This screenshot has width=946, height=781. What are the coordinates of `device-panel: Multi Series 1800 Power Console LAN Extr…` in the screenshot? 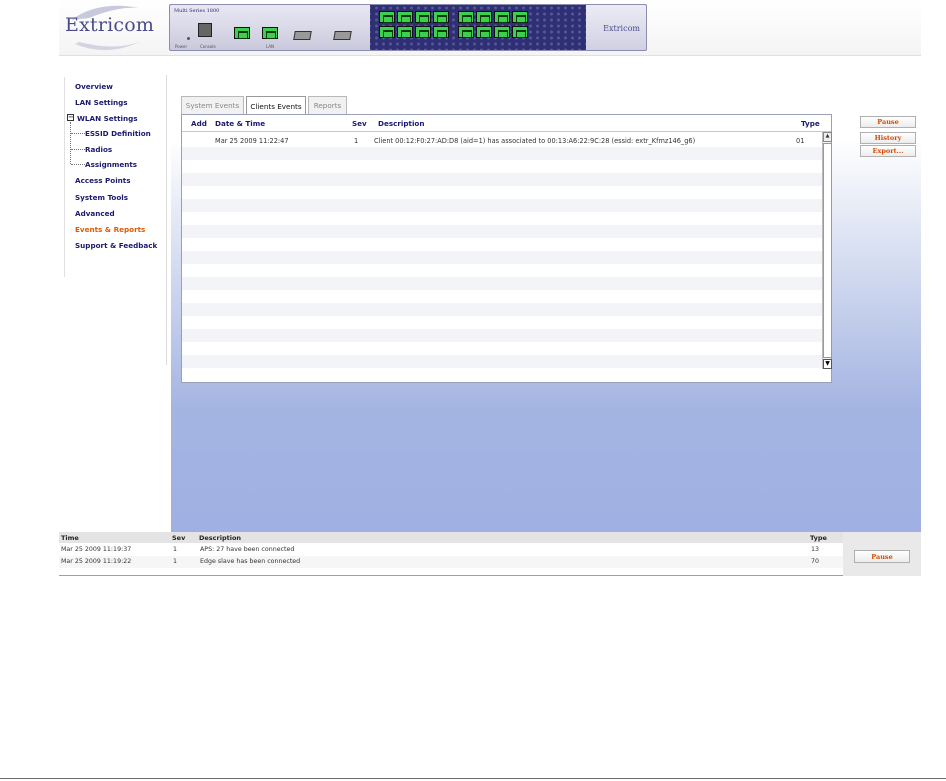 It's located at (408, 27).